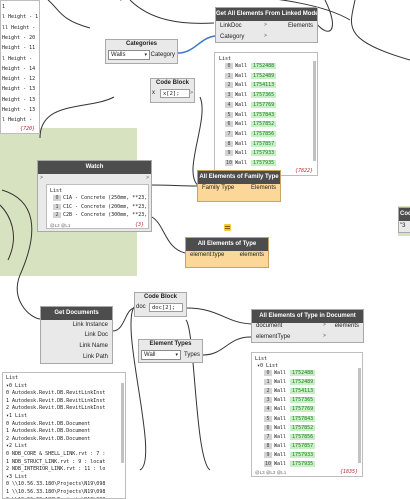 This screenshot has height=499, width=410. What do you see at coordinates (175, 93) in the screenshot?
I see `code-editor: x[2];` at bounding box center [175, 93].